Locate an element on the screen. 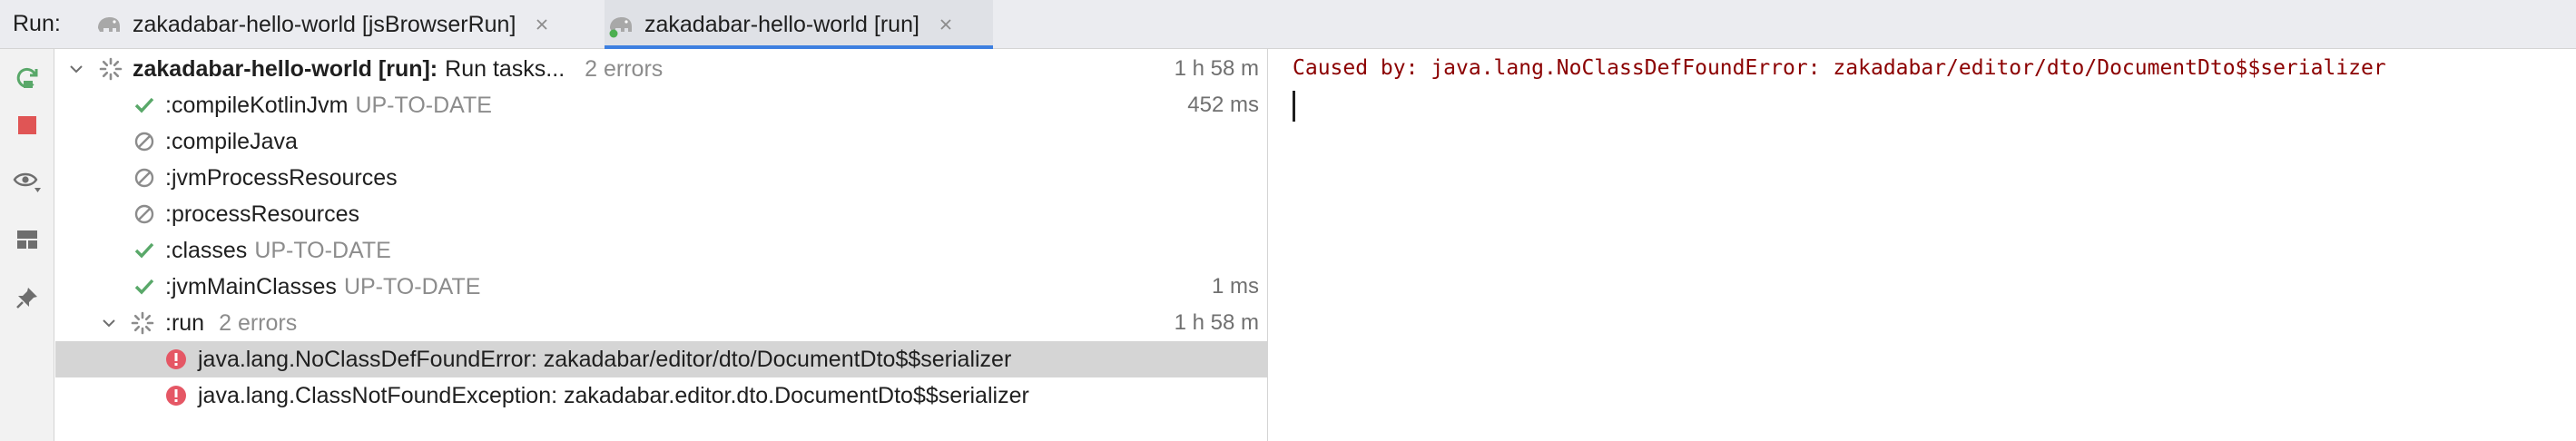  task-row: :jvmProcessResources is located at coordinates (661, 178).